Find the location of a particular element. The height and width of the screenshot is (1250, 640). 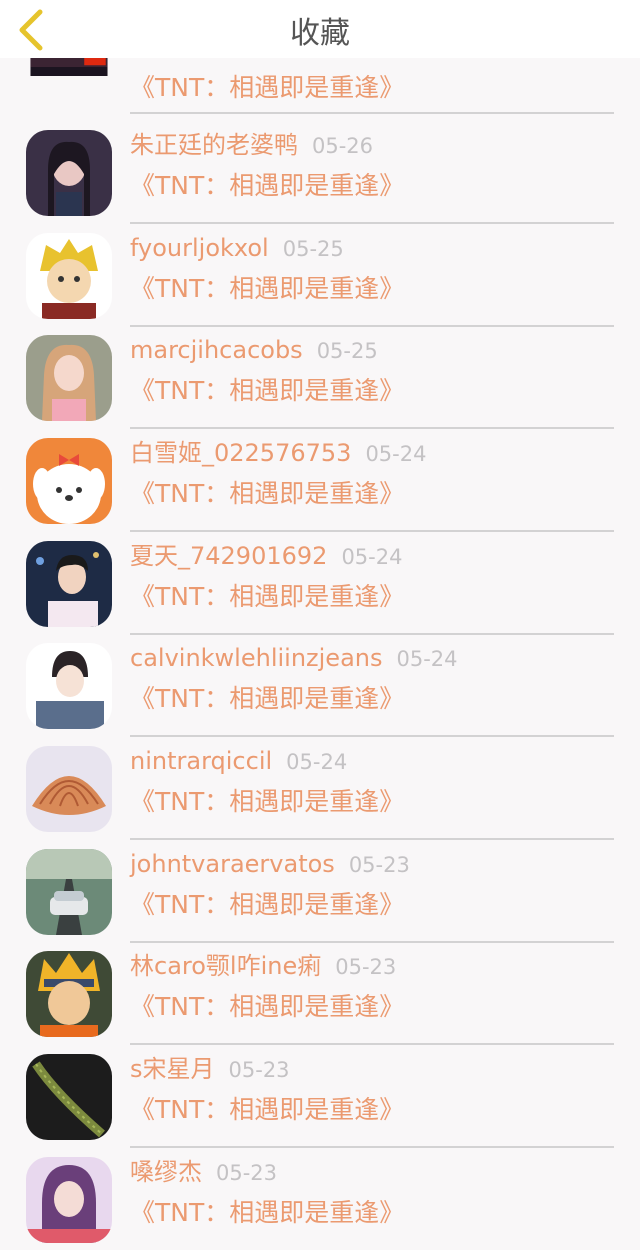

favorite-item: calvinkwlehliinzjeans 05-24 《TNT：相遇即是重逢》 is located at coordinates (320, 685).